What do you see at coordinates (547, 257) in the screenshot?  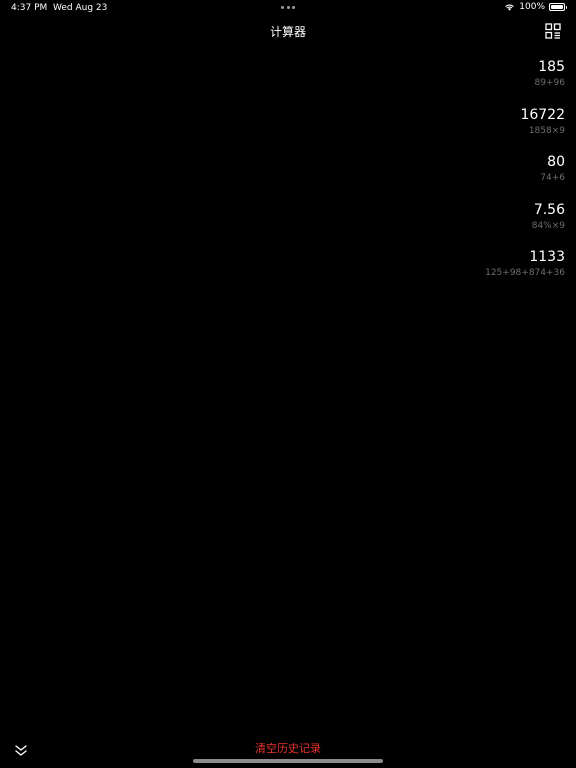 I see `history-result: 1133` at bounding box center [547, 257].